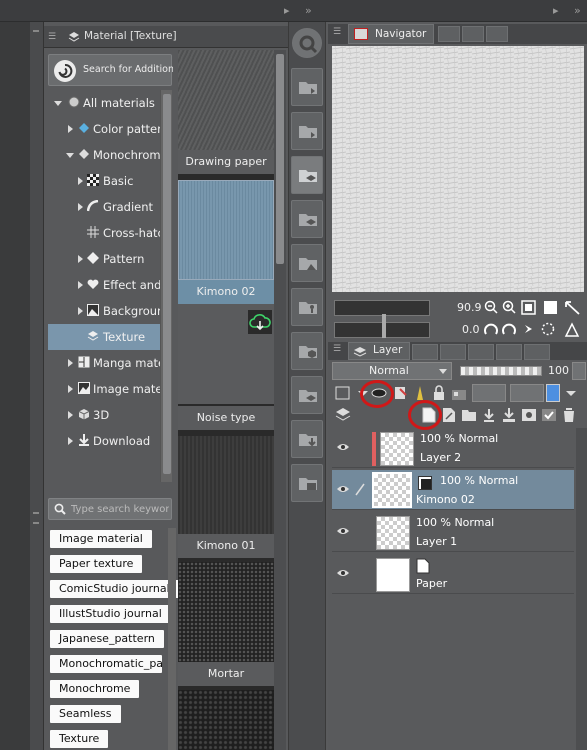  What do you see at coordinates (579, 371) in the screenshot?
I see `opacity-spinner` at bounding box center [579, 371].